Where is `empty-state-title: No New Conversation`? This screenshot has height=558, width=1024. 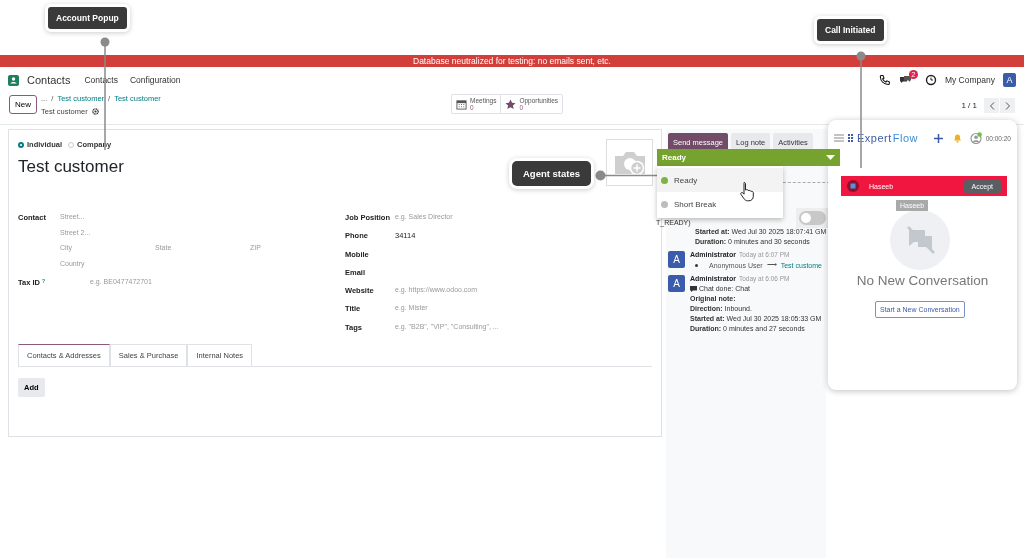
empty-state-title: No New Conversation is located at coordinates (922, 280).